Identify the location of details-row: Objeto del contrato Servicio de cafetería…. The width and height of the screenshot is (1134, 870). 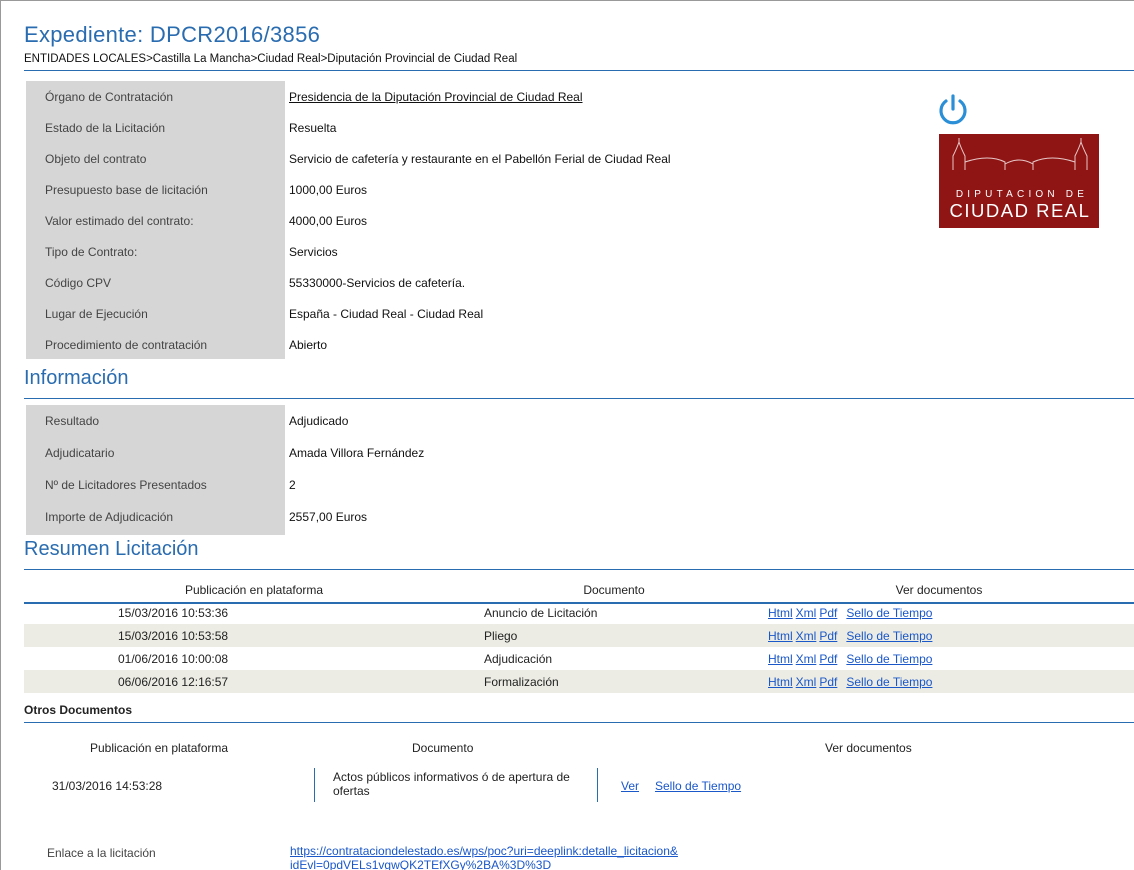
(348, 158).